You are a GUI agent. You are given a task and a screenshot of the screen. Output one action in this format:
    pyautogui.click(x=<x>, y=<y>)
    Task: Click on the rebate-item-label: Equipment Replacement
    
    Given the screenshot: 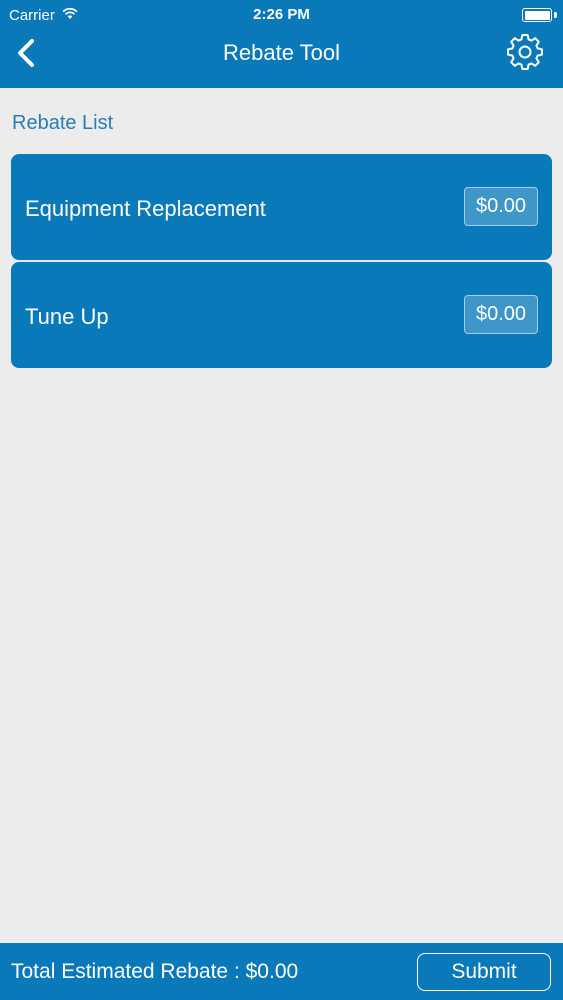 What is the action you would take?
    pyautogui.click(x=145, y=208)
    